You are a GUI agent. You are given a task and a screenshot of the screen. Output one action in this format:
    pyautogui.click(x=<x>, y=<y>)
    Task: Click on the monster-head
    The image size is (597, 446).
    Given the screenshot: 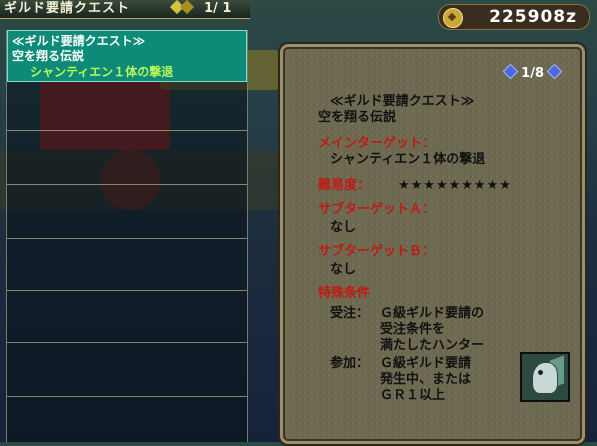 What is the action you would take?
    pyautogui.click(x=545, y=378)
    